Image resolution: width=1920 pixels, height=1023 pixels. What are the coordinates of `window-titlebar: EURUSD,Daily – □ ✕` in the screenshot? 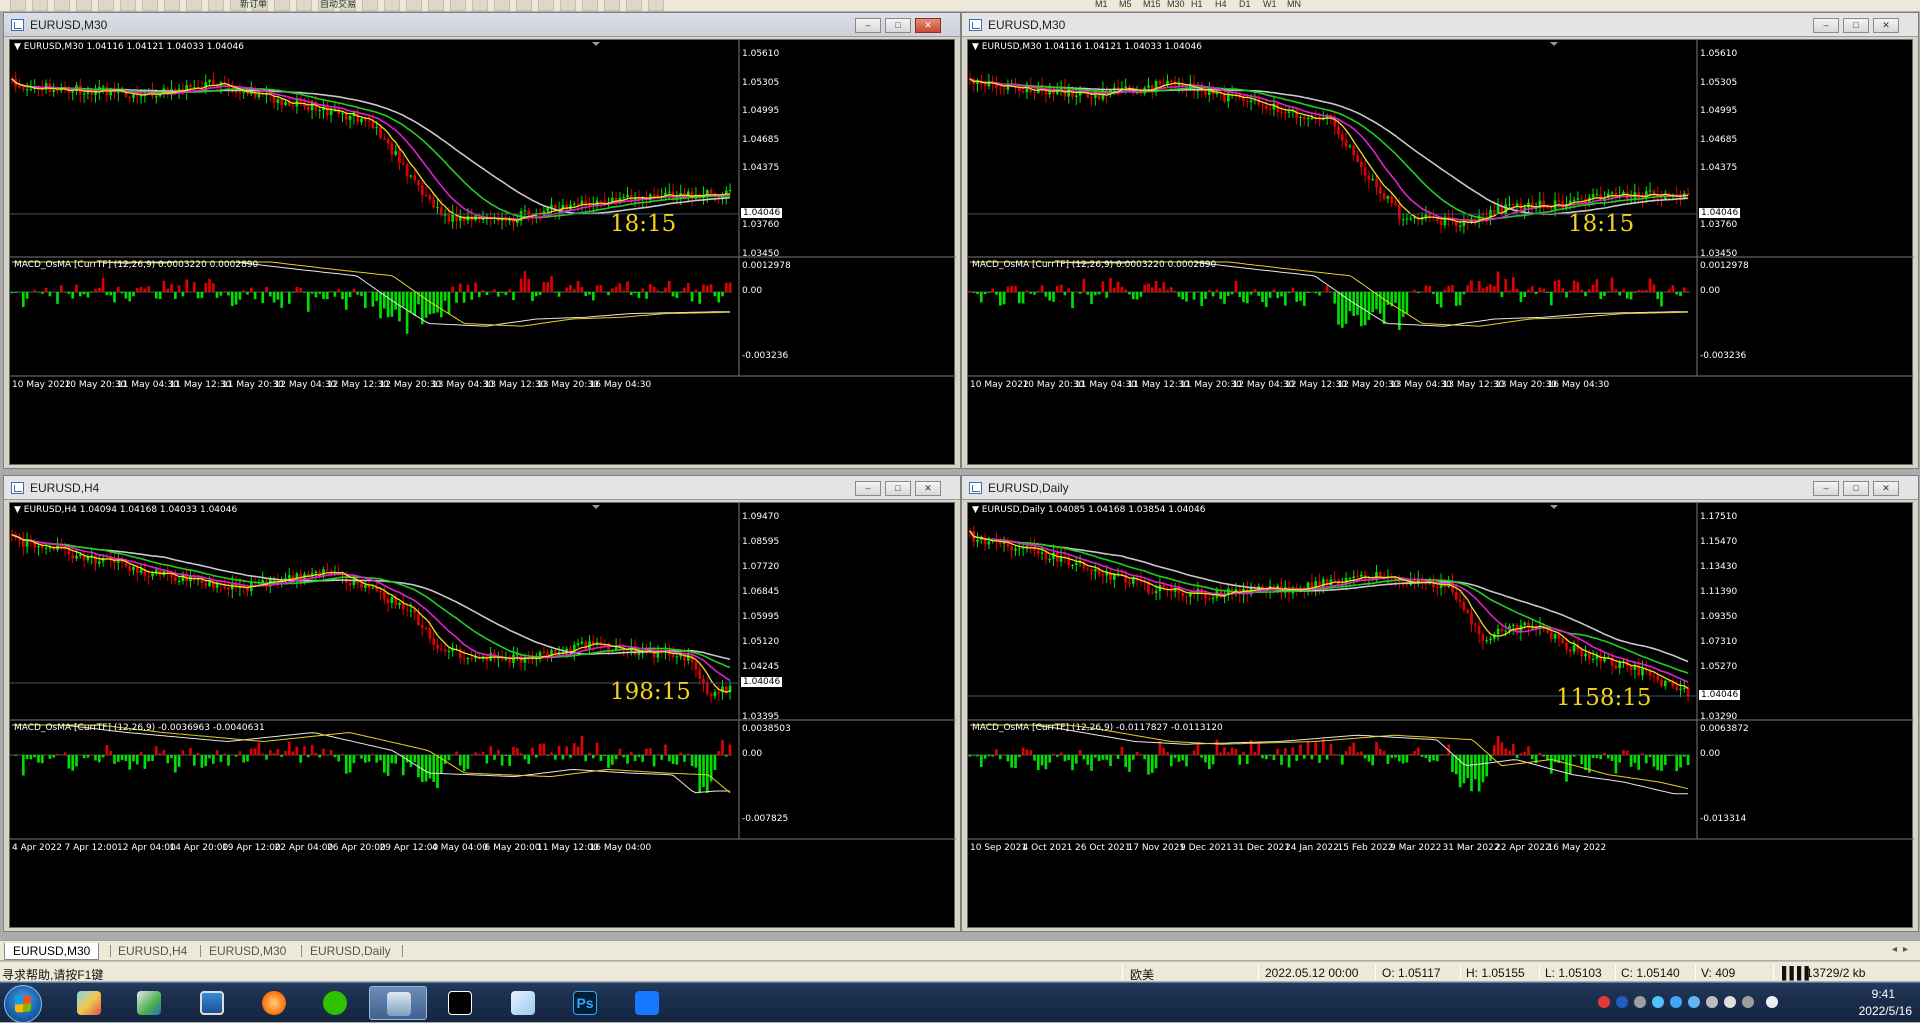 It's located at (1440, 488).